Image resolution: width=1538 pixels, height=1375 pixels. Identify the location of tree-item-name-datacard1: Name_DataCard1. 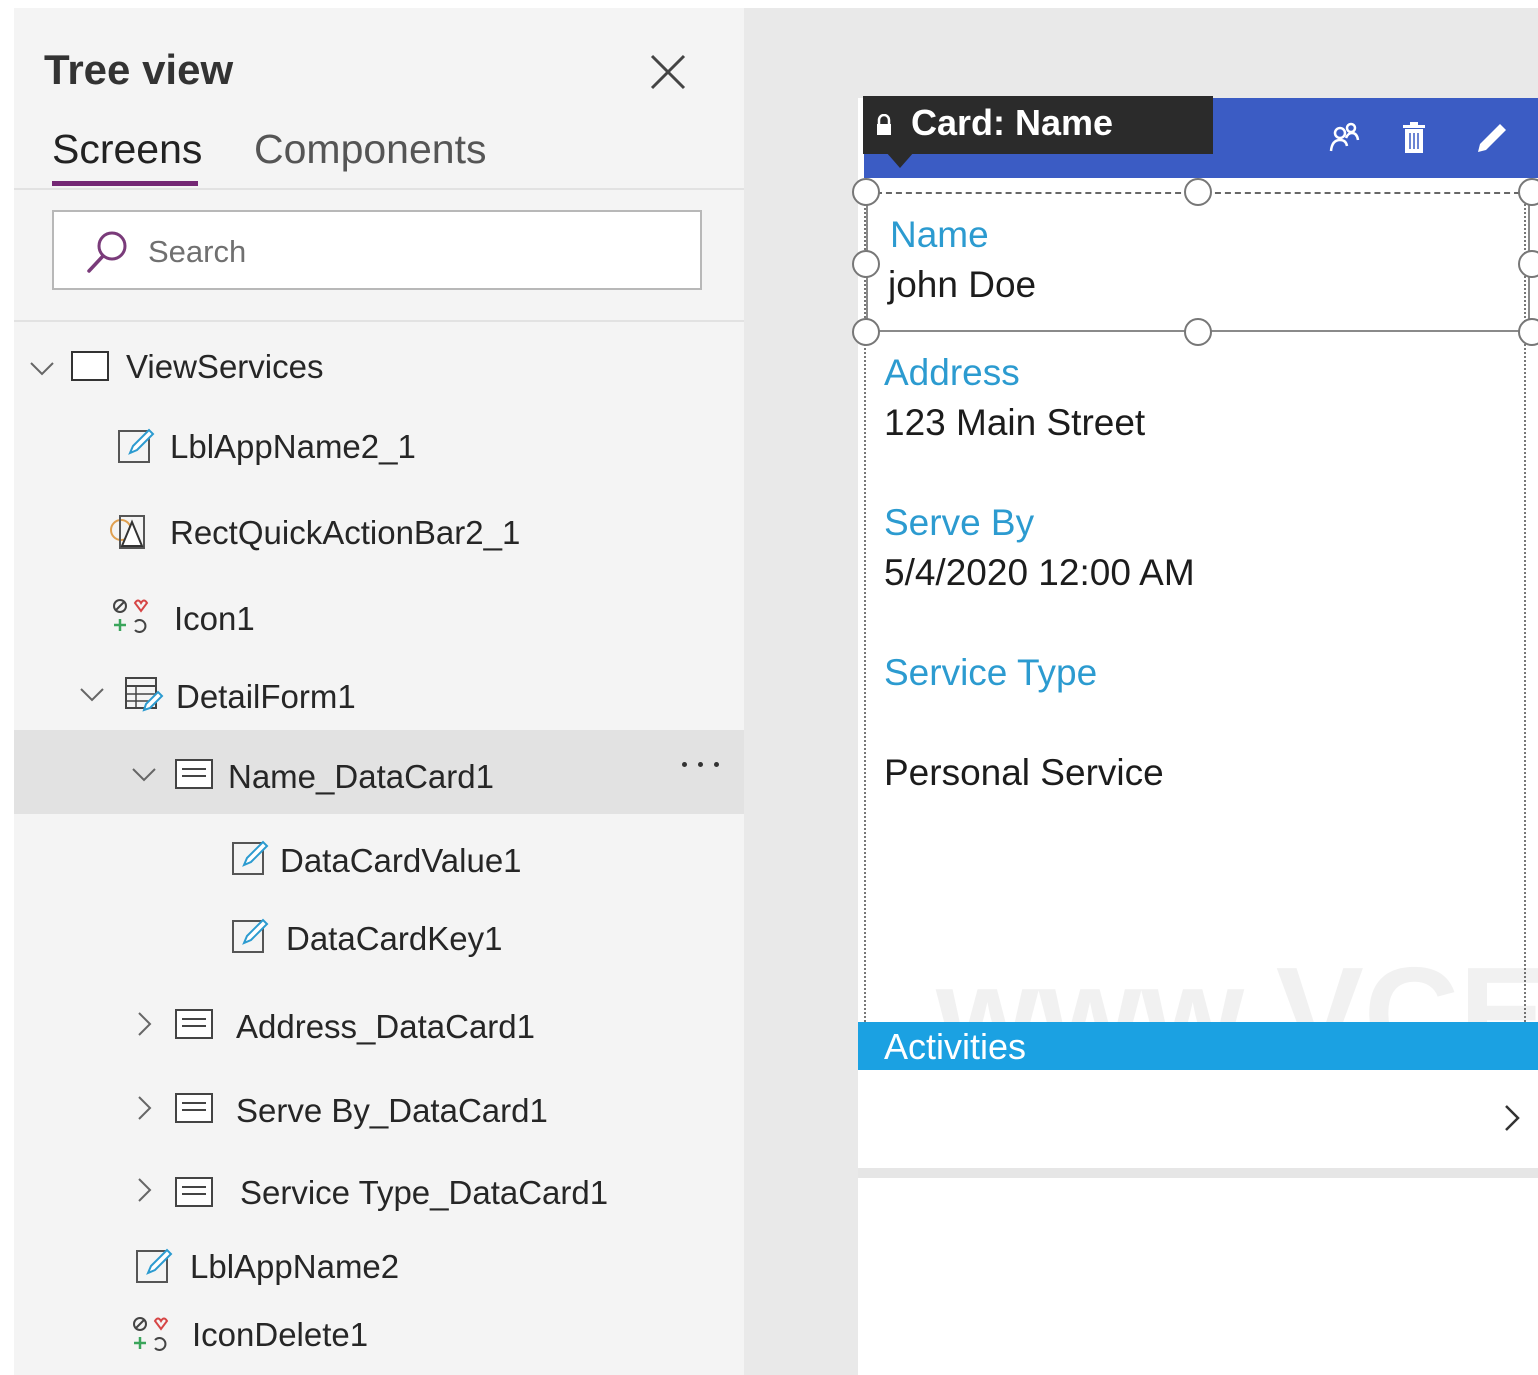
(379, 772).